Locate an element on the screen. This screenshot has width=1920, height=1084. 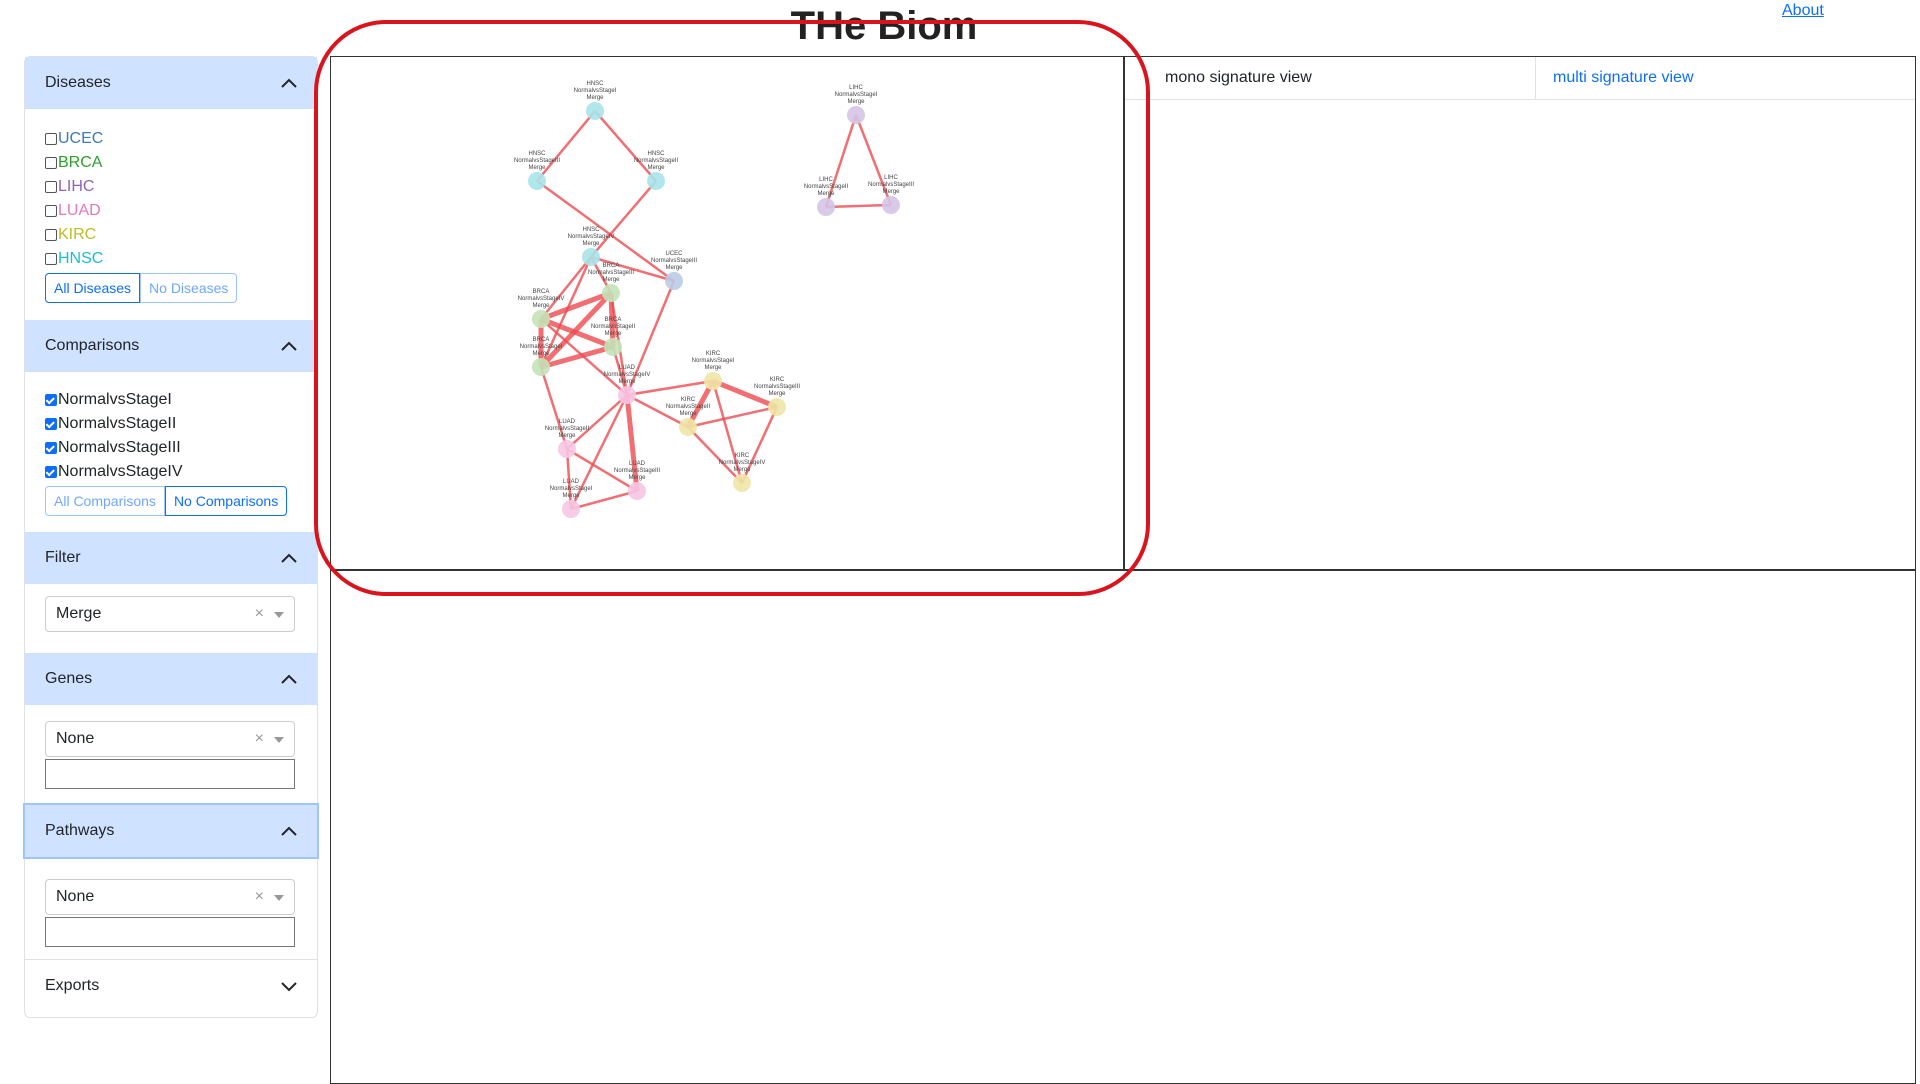
exports-header: Exports is located at coordinates (171, 986).